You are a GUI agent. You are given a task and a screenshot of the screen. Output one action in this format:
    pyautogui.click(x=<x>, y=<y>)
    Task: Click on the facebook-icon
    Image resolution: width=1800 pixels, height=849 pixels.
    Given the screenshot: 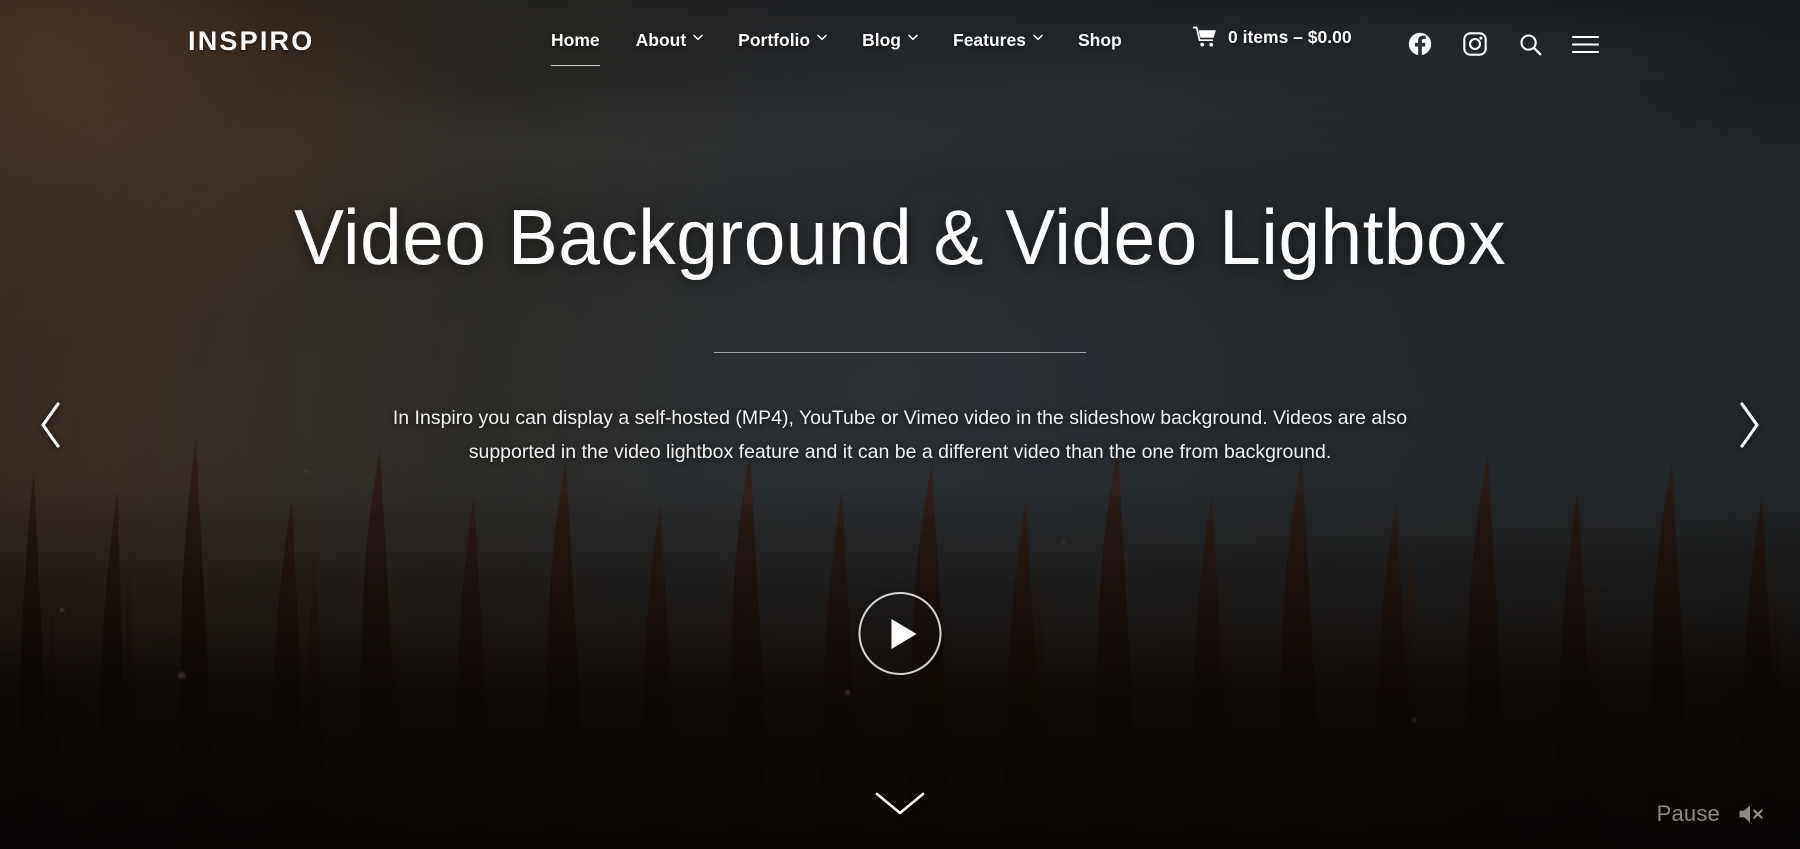 What is the action you would take?
    pyautogui.click(x=1420, y=44)
    